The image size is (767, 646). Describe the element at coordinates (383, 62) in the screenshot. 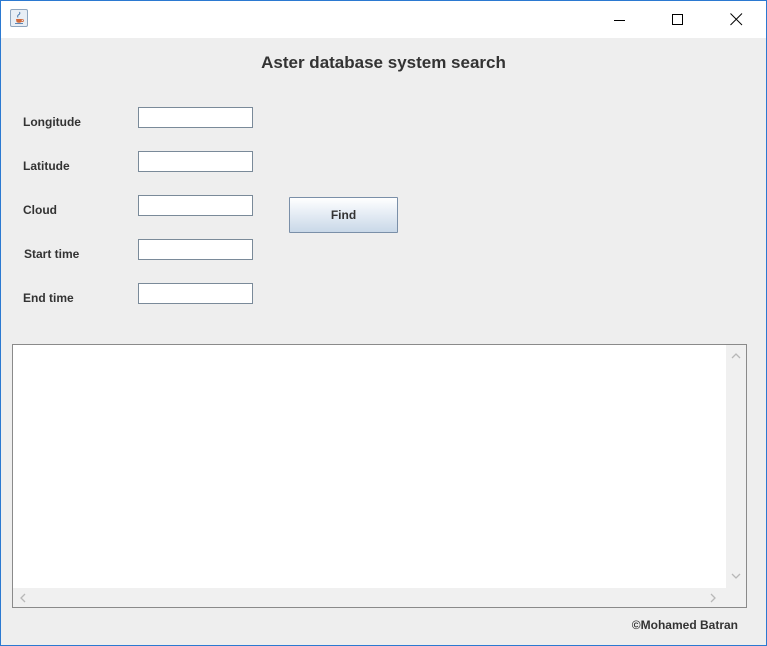

I see `page-title: Aster database system search` at that location.